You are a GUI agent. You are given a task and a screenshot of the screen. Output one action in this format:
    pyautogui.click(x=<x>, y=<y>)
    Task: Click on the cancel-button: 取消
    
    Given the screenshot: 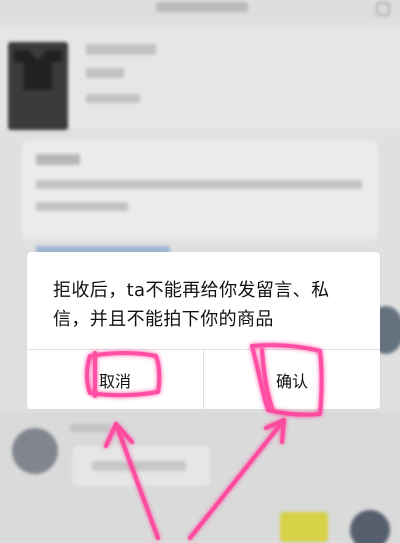 What is the action you would take?
    pyautogui.click(x=115, y=379)
    